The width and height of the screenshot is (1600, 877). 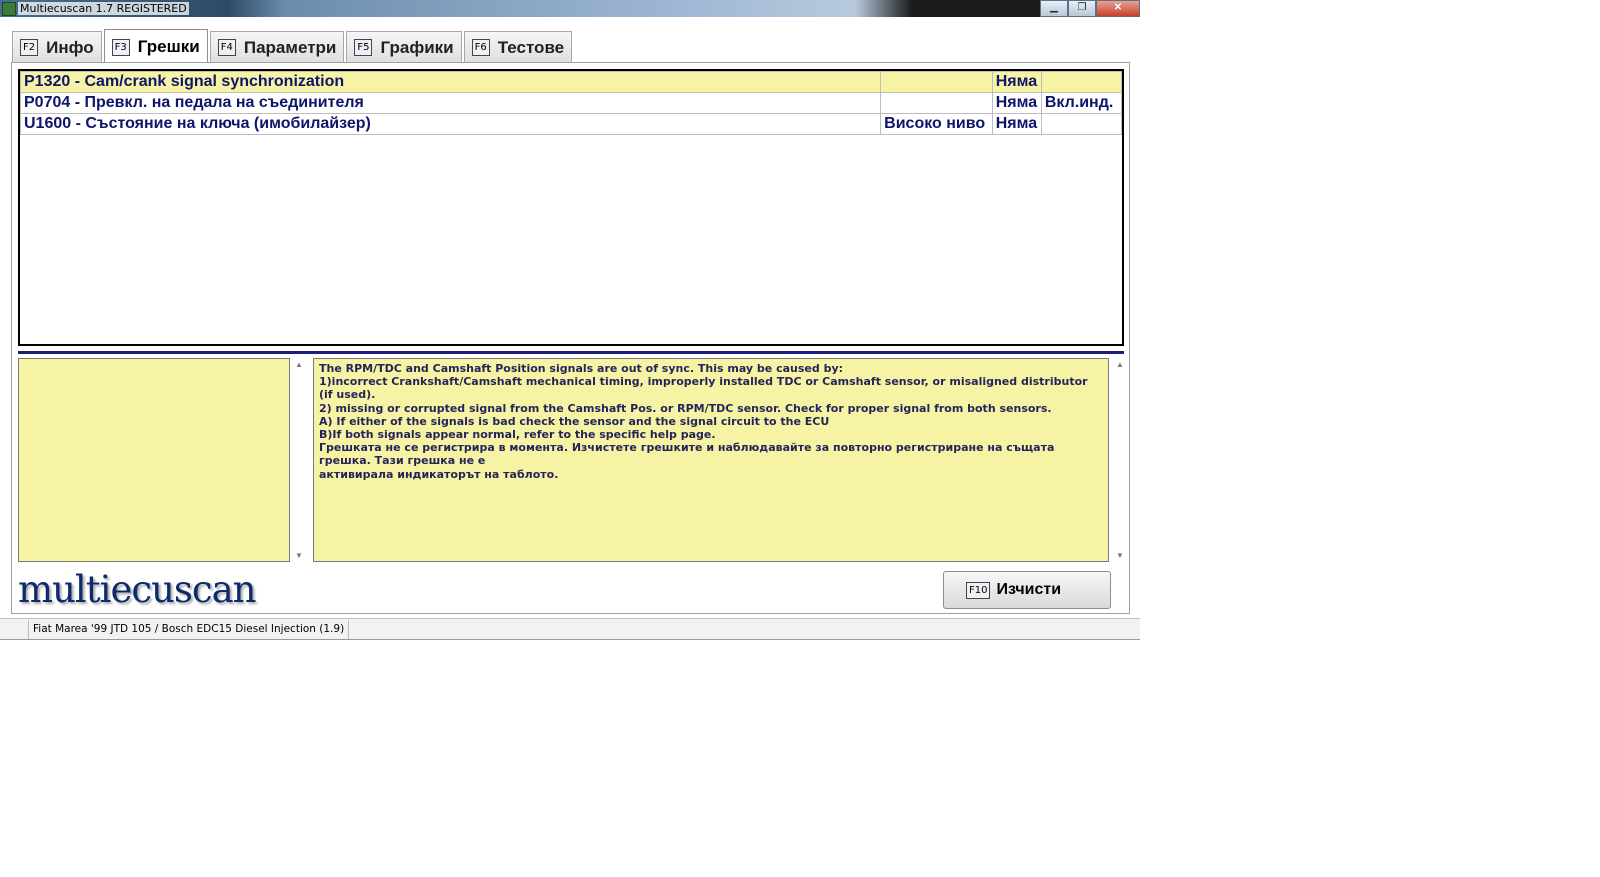 What do you see at coordinates (450, 103) in the screenshot?
I see `fault-code: P0704 - Превкл. на педала на съединителя` at bounding box center [450, 103].